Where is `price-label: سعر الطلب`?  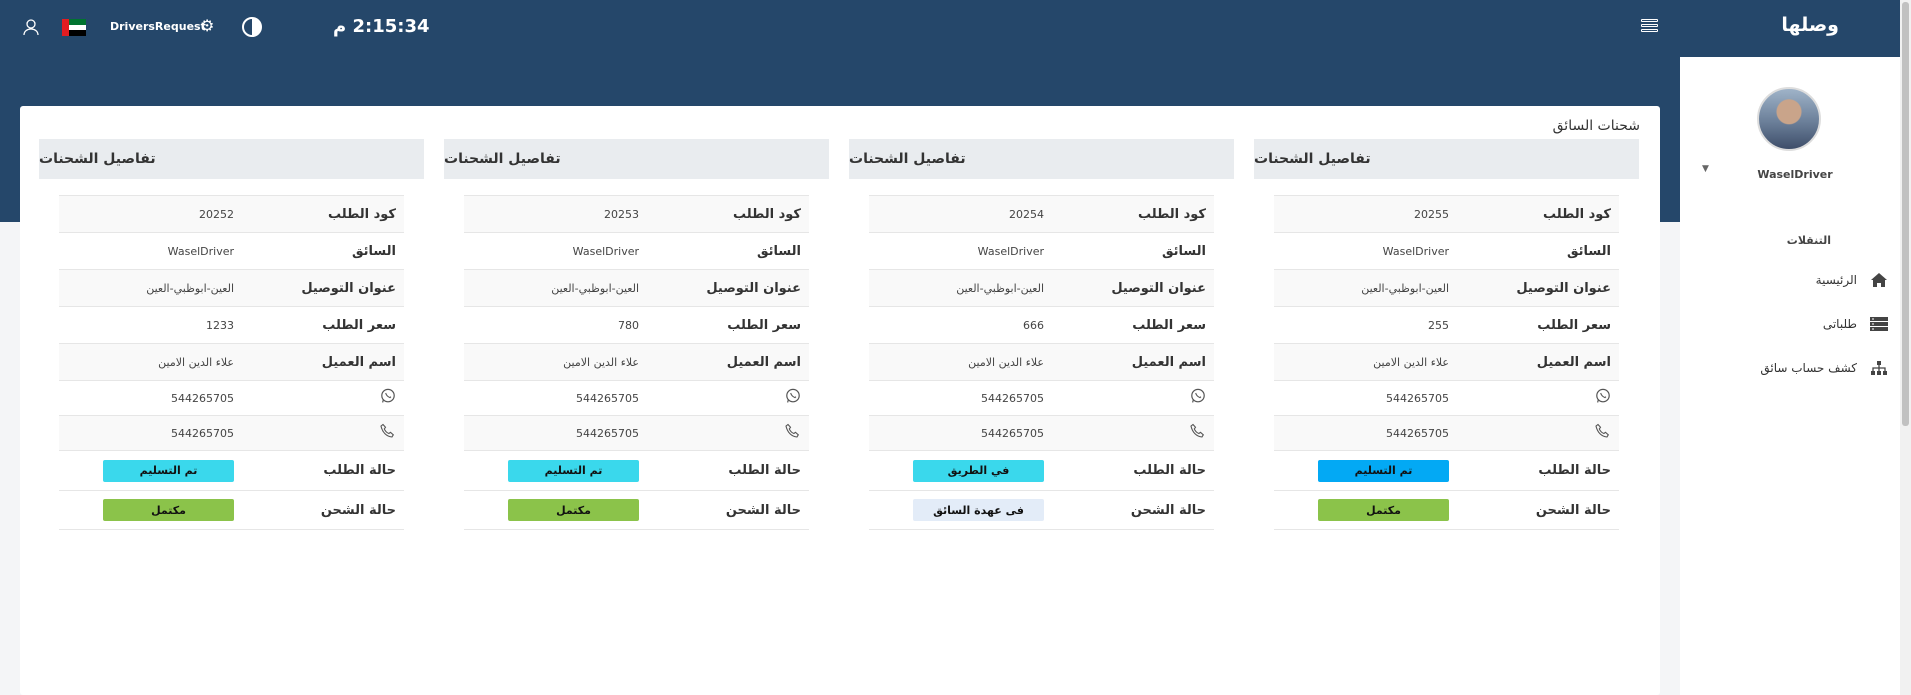
price-label: سعر الطلب is located at coordinates (359, 325).